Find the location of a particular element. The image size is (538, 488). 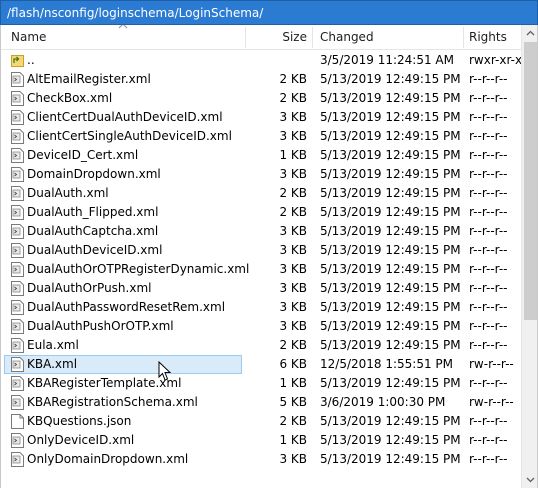

file-name: AltEmailRegister.xml is located at coordinates (89, 79).